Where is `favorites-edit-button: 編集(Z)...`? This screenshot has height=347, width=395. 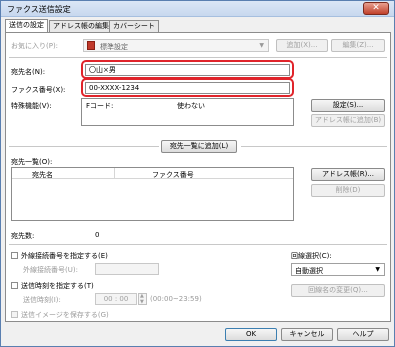
favorites-edit-button: 編集(Z)... is located at coordinates (358, 45).